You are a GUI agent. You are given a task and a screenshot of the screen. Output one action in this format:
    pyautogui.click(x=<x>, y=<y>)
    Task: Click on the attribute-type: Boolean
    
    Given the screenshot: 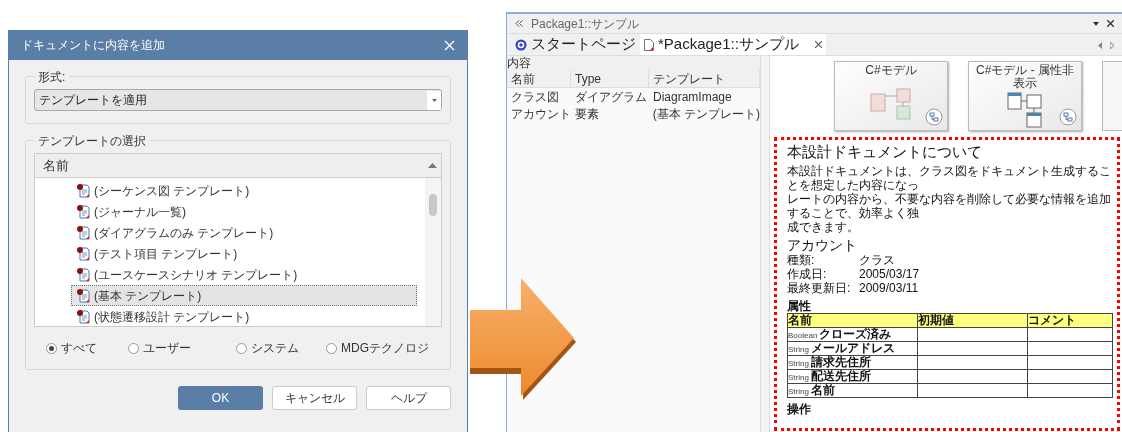 What is the action you would take?
    pyautogui.click(x=803, y=336)
    